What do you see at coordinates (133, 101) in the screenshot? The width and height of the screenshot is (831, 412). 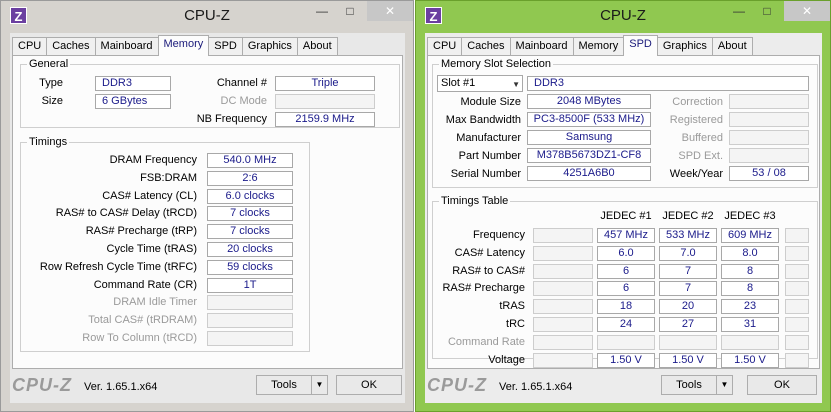 I see `memory-size-value: 6 GBytes` at bounding box center [133, 101].